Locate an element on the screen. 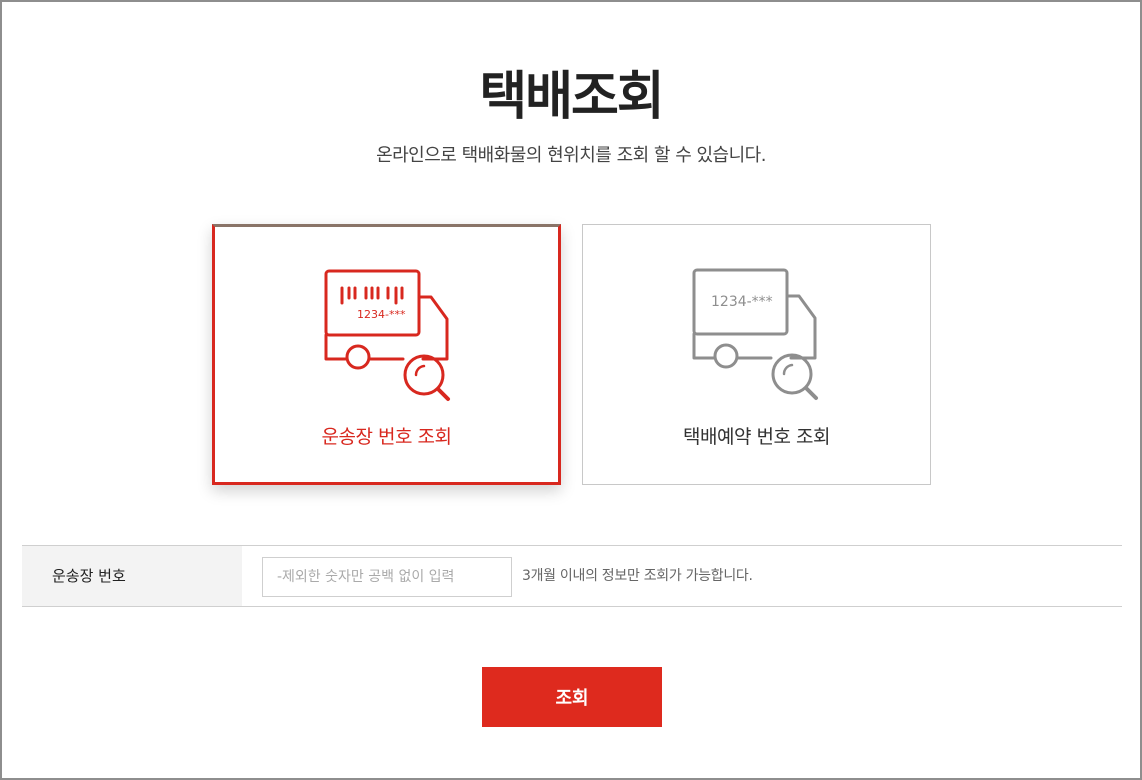 This screenshot has height=780, width=1142. truck-barcode-search-icon is located at coordinates (387, 335).